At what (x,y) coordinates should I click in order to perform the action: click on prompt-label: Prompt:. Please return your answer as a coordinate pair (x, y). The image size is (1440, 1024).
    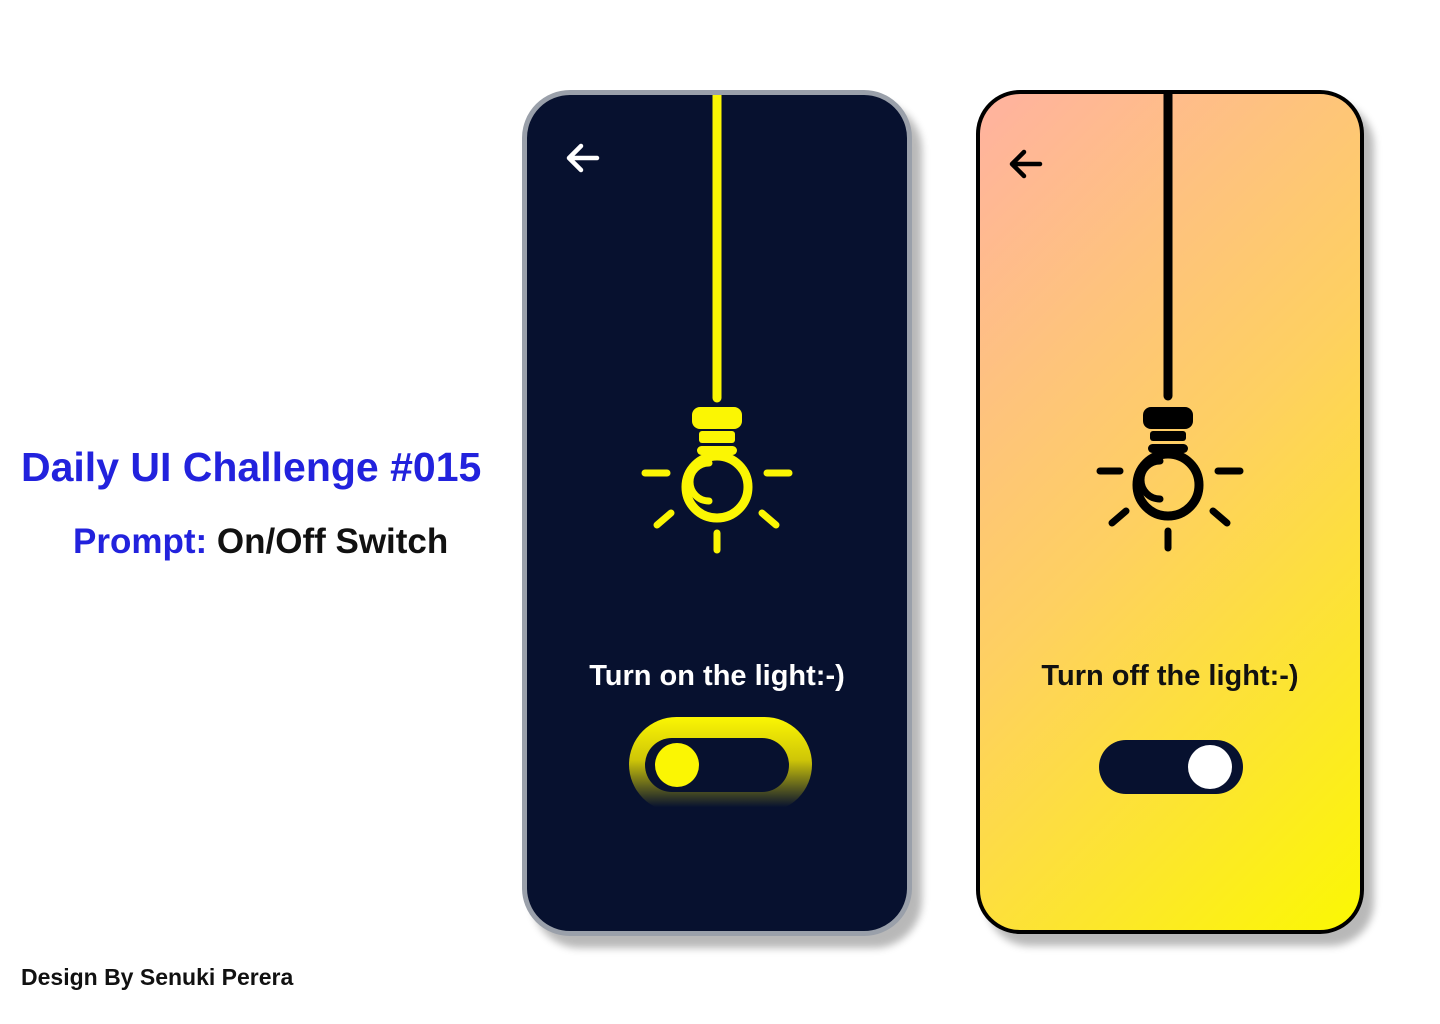
    Looking at the image, I should click on (140, 541).